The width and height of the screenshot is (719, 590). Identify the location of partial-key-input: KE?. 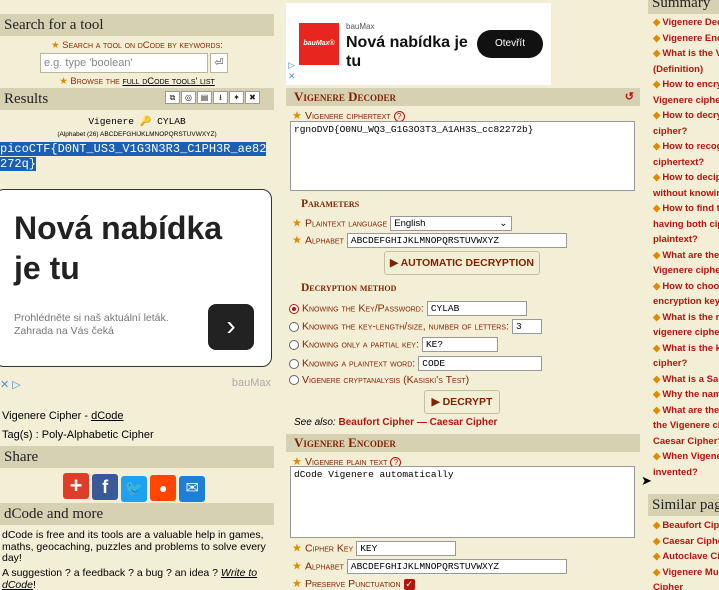
(459, 344).